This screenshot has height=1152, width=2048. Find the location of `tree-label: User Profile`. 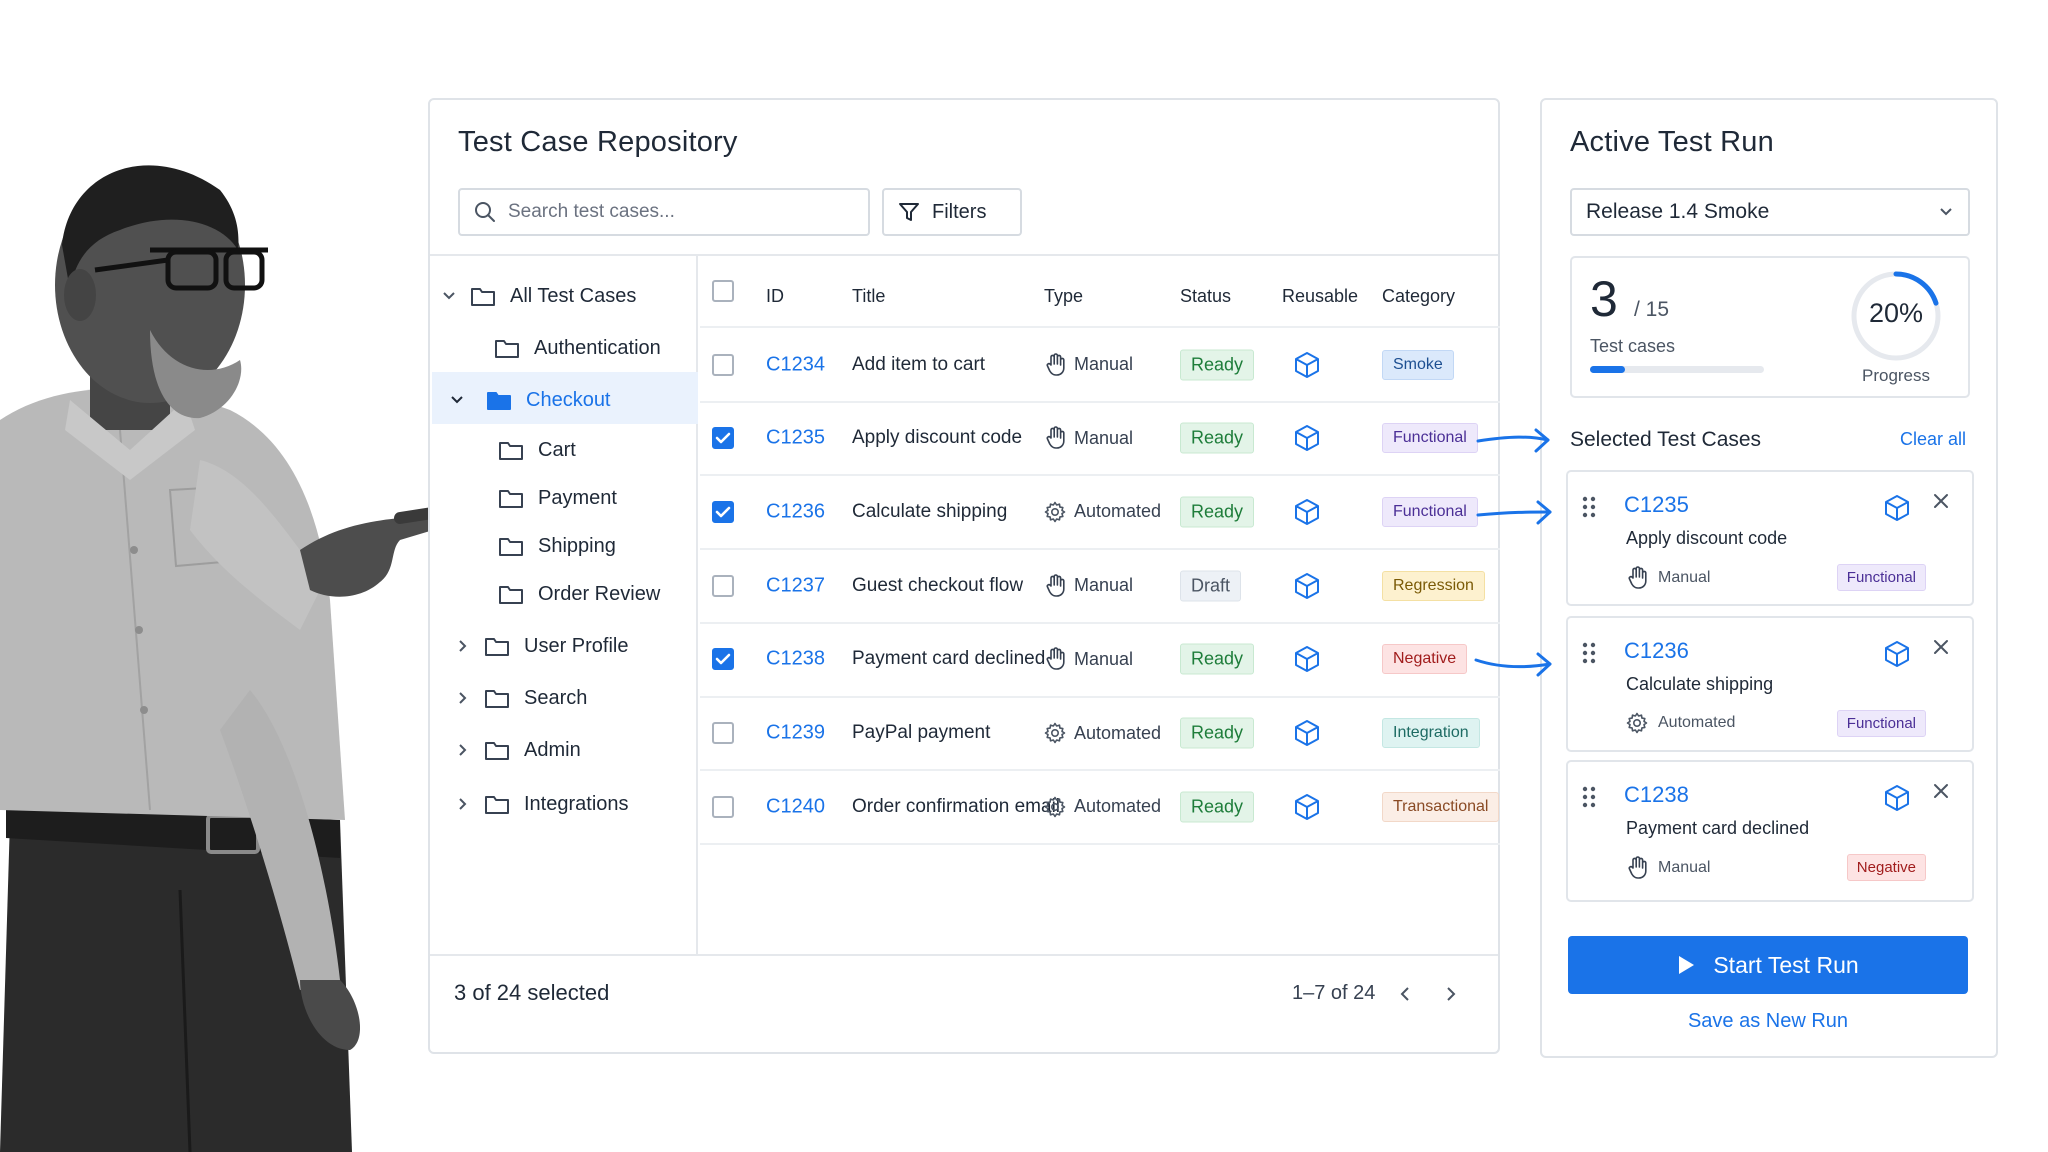

tree-label: User Profile is located at coordinates (576, 645).